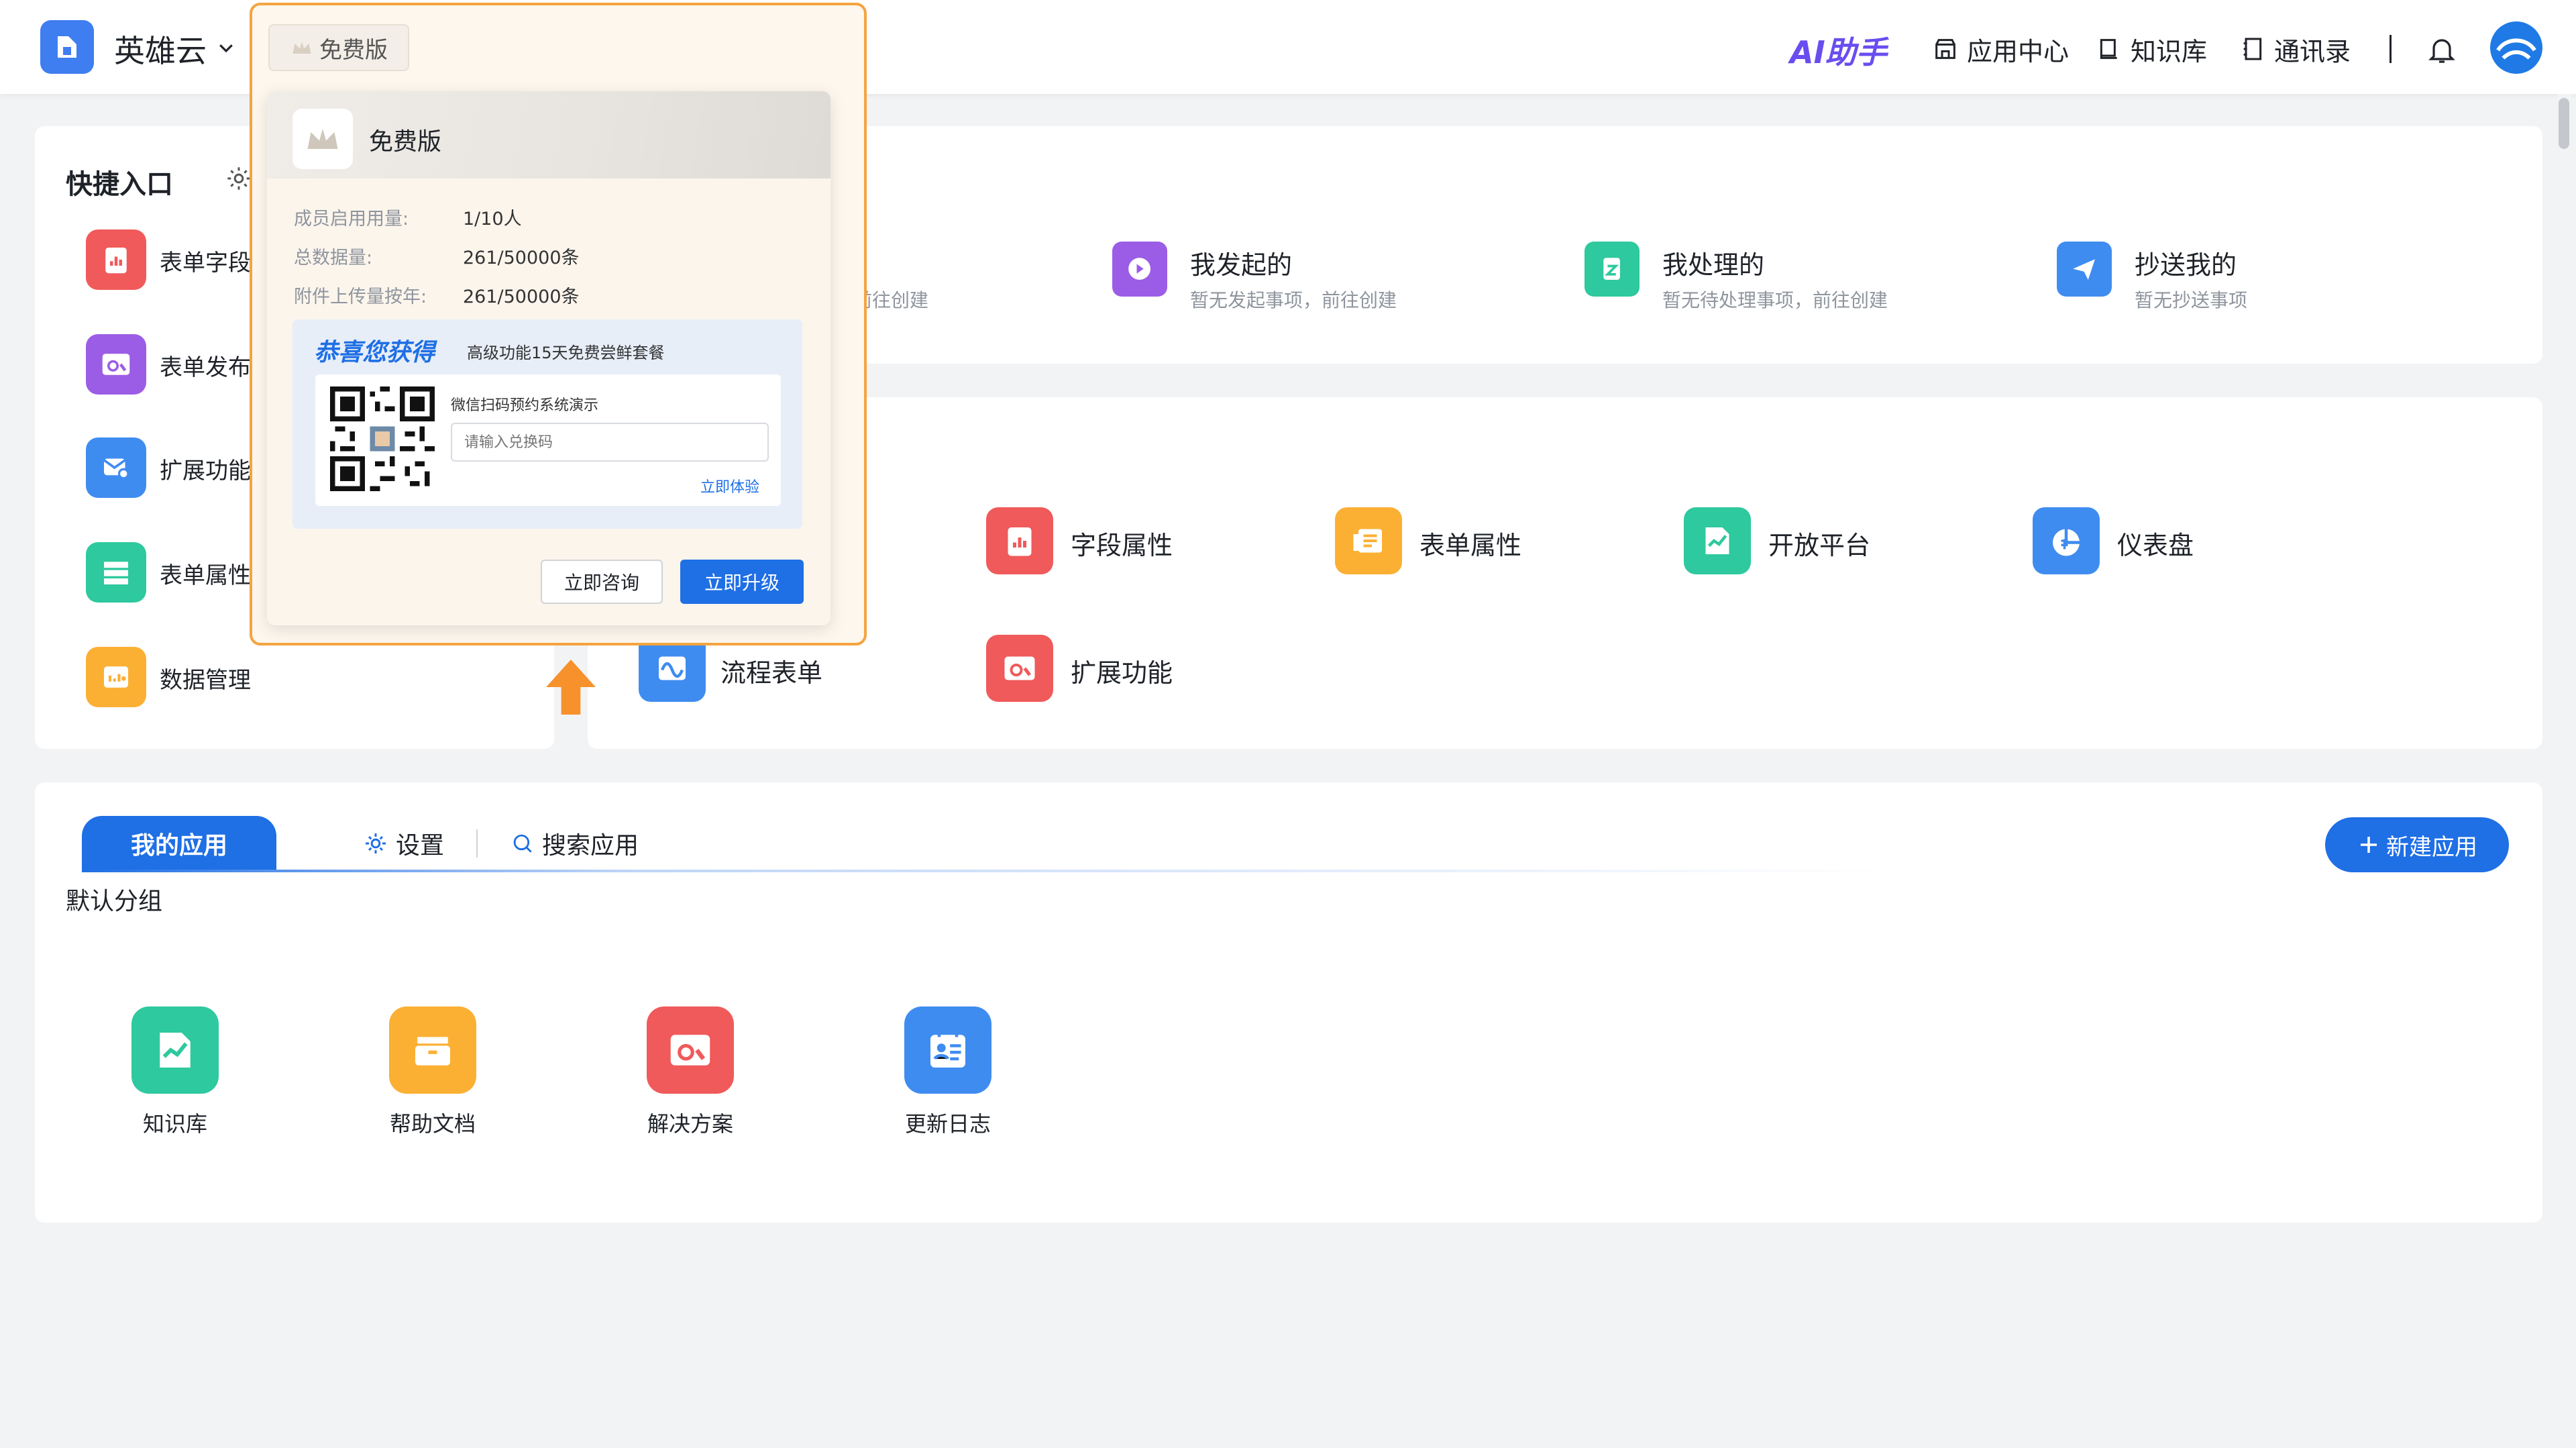 Image resolution: width=2576 pixels, height=1448 pixels. What do you see at coordinates (67, 47) in the screenshot?
I see `logo-icon` at bounding box center [67, 47].